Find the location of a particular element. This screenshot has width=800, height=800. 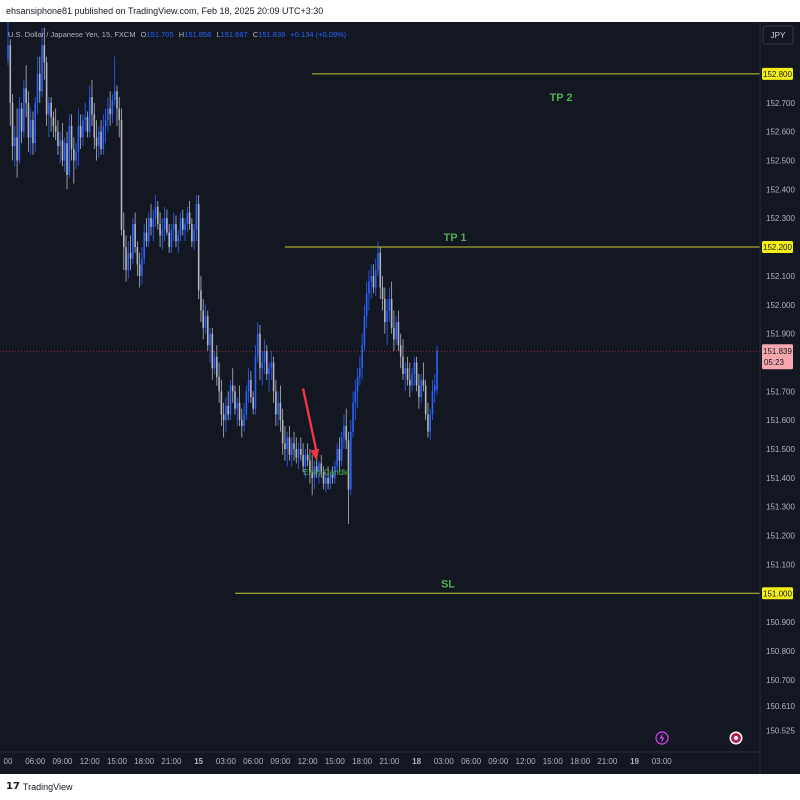

price-tick-label: 150.610 is located at coordinates (780, 706).